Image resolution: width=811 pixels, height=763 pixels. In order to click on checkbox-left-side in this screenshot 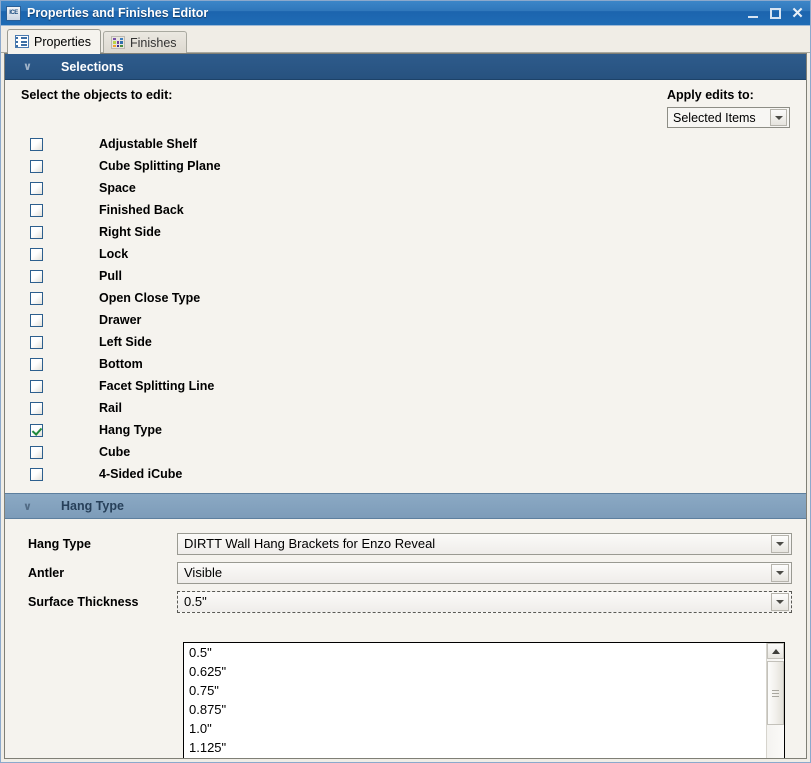, I will do `click(36, 342)`.